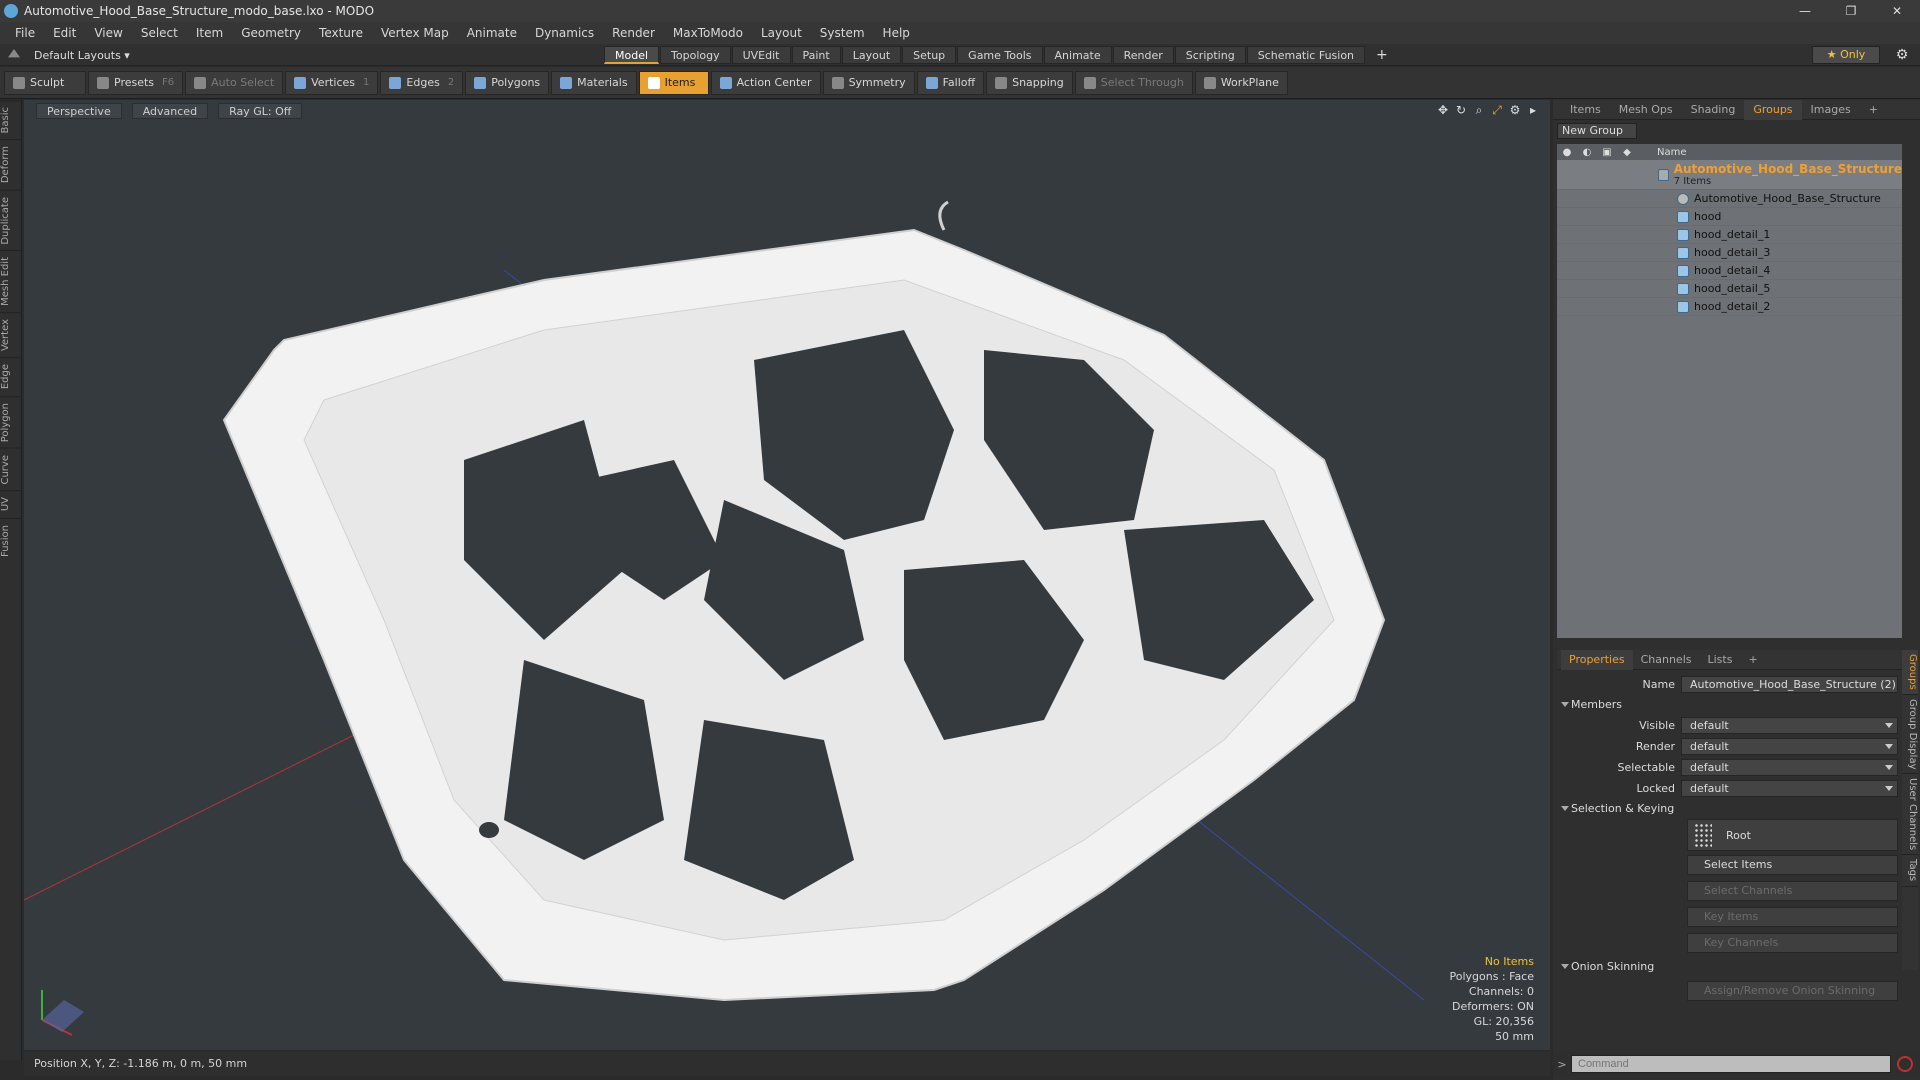  Describe the element at coordinates (1666, 660) in the screenshot. I see `tab-channels: Channels` at that location.